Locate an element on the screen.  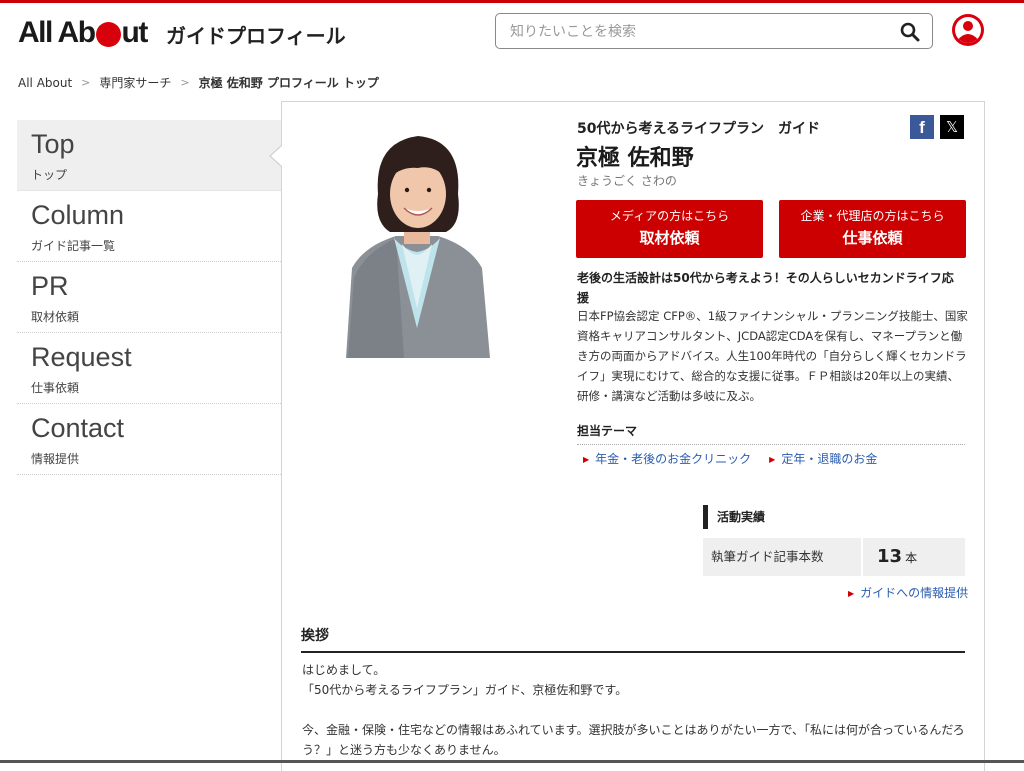
guide-portrait-photo is located at coordinates (417, 243).